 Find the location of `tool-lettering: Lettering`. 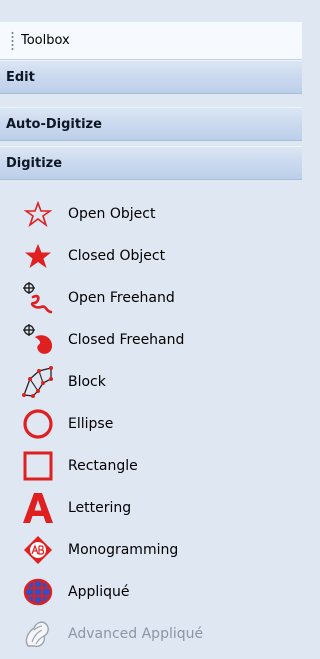

tool-lettering: Lettering is located at coordinates (150, 508).